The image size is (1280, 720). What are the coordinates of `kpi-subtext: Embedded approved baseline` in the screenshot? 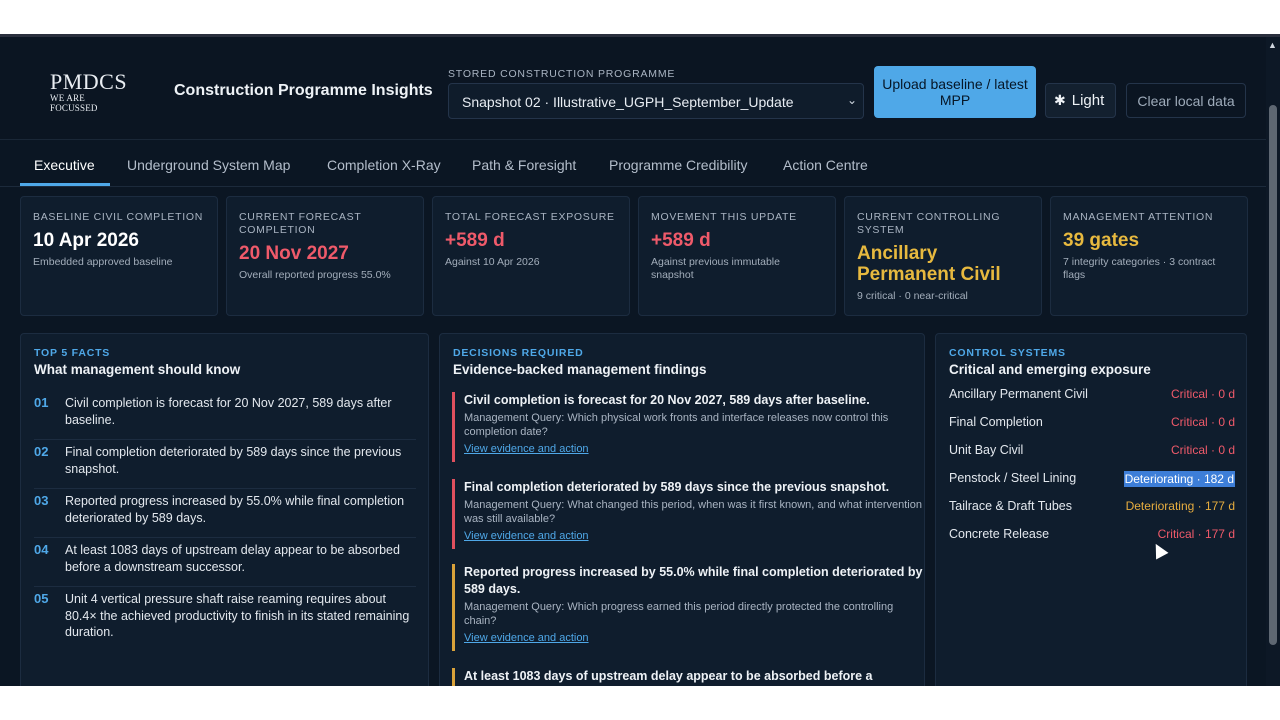 It's located at (103, 262).